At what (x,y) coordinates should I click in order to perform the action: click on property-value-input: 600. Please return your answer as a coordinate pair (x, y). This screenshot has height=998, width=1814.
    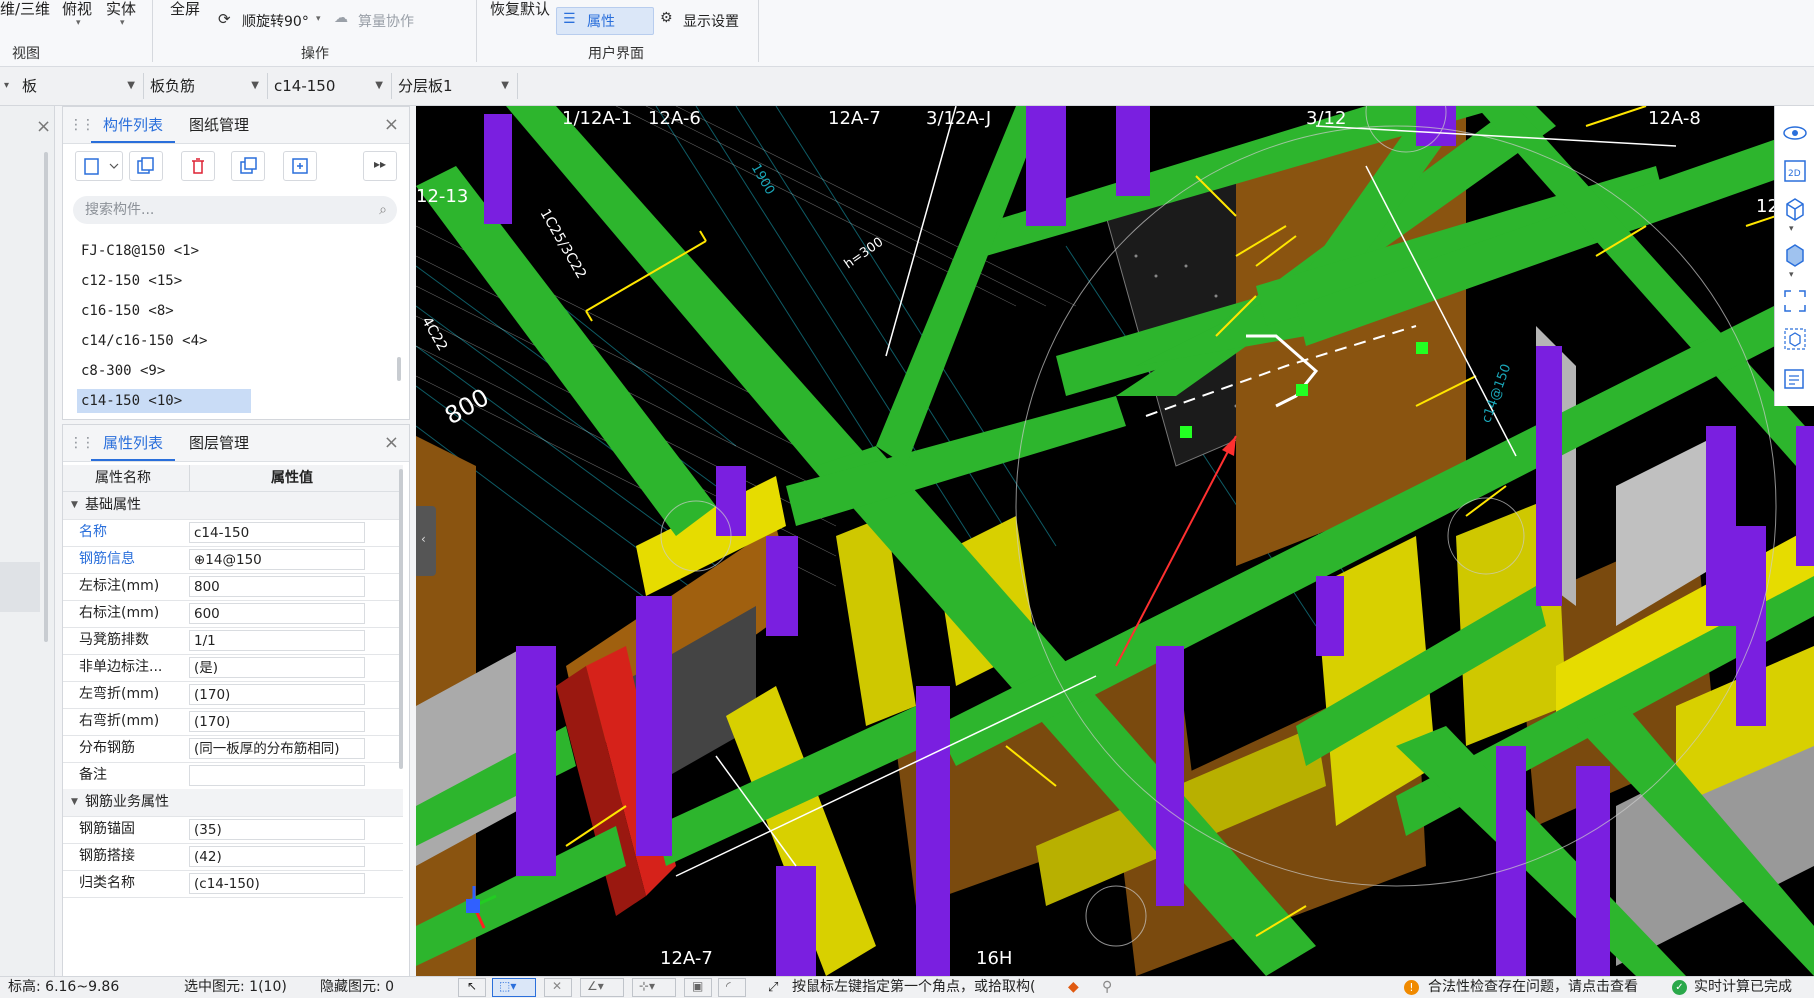
    Looking at the image, I should click on (277, 613).